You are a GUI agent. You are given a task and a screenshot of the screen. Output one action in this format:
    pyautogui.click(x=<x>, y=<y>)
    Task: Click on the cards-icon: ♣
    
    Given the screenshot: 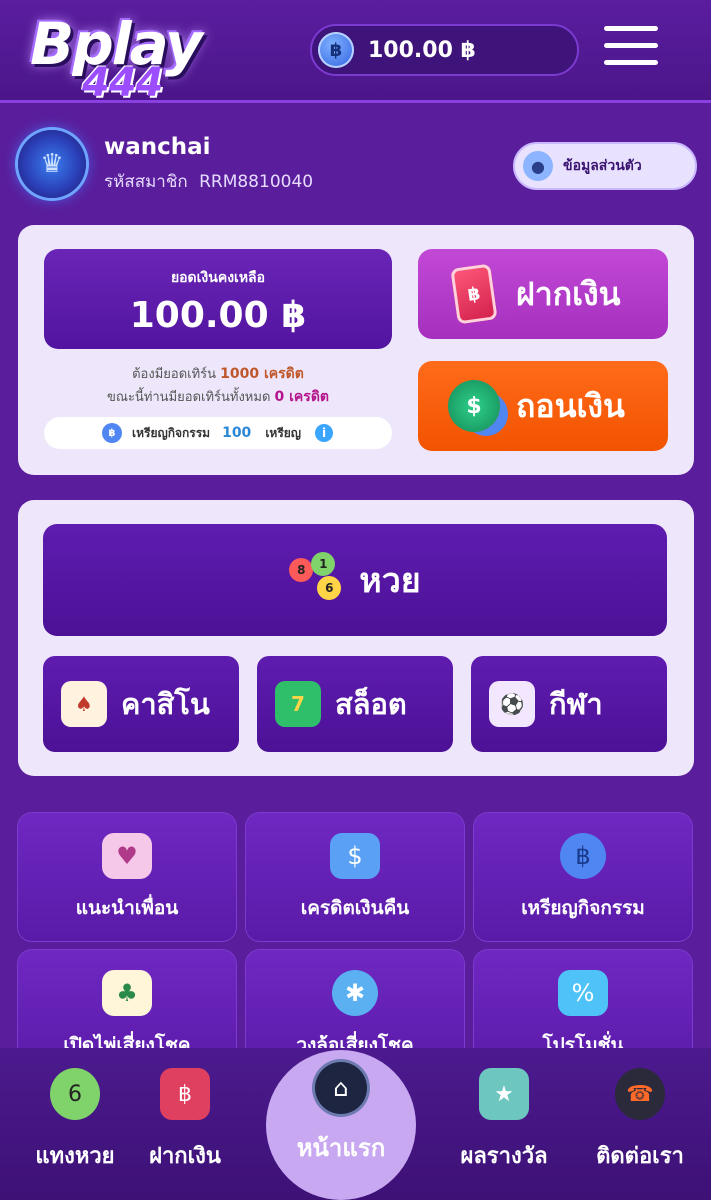 What is the action you would take?
    pyautogui.click(x=127, y=993)
    